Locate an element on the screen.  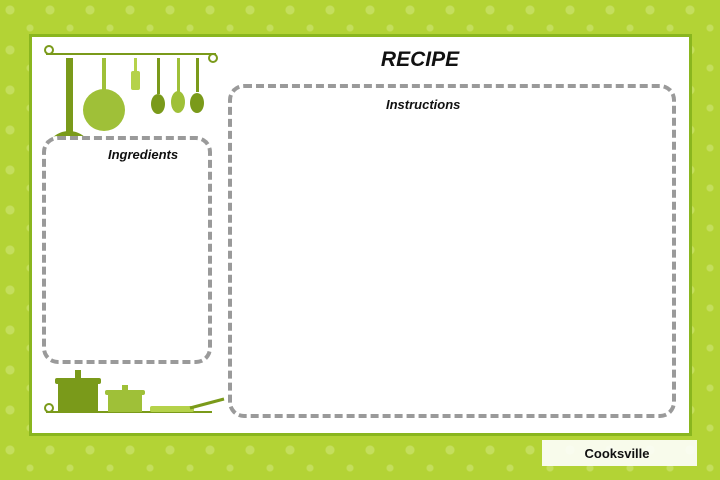
instructions-label: Instructions is located at coordinates (423, 104).